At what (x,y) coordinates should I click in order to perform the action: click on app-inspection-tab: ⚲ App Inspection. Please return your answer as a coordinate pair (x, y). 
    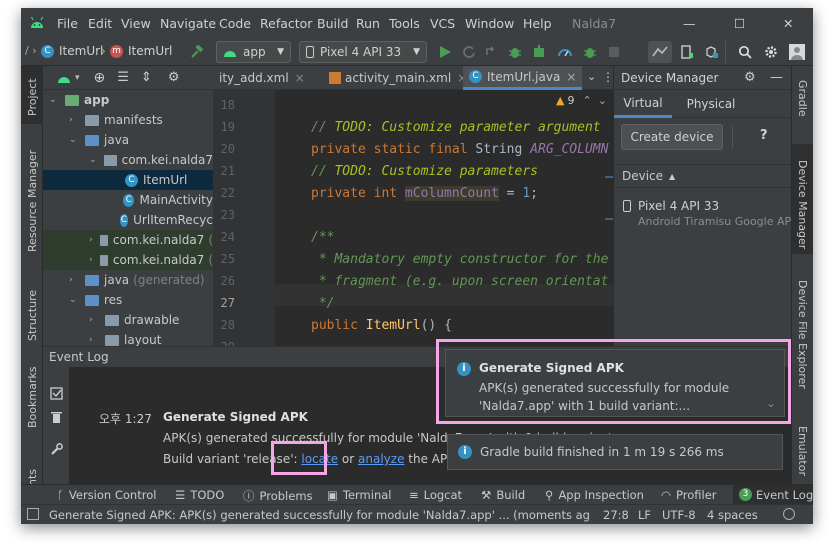
    Looking at the image, I should click on (594, 495).